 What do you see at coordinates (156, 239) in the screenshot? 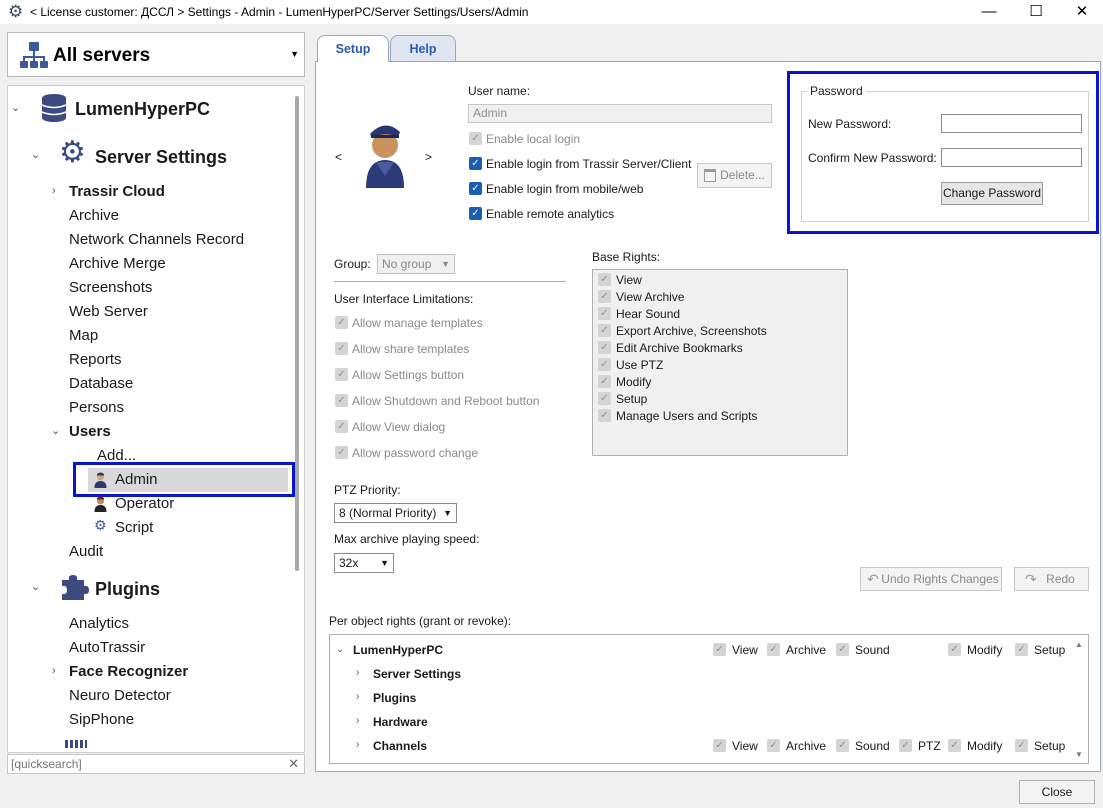
I see `tree-item-network-channels-record: Network Channels Record` at bounding box center [156, 239].